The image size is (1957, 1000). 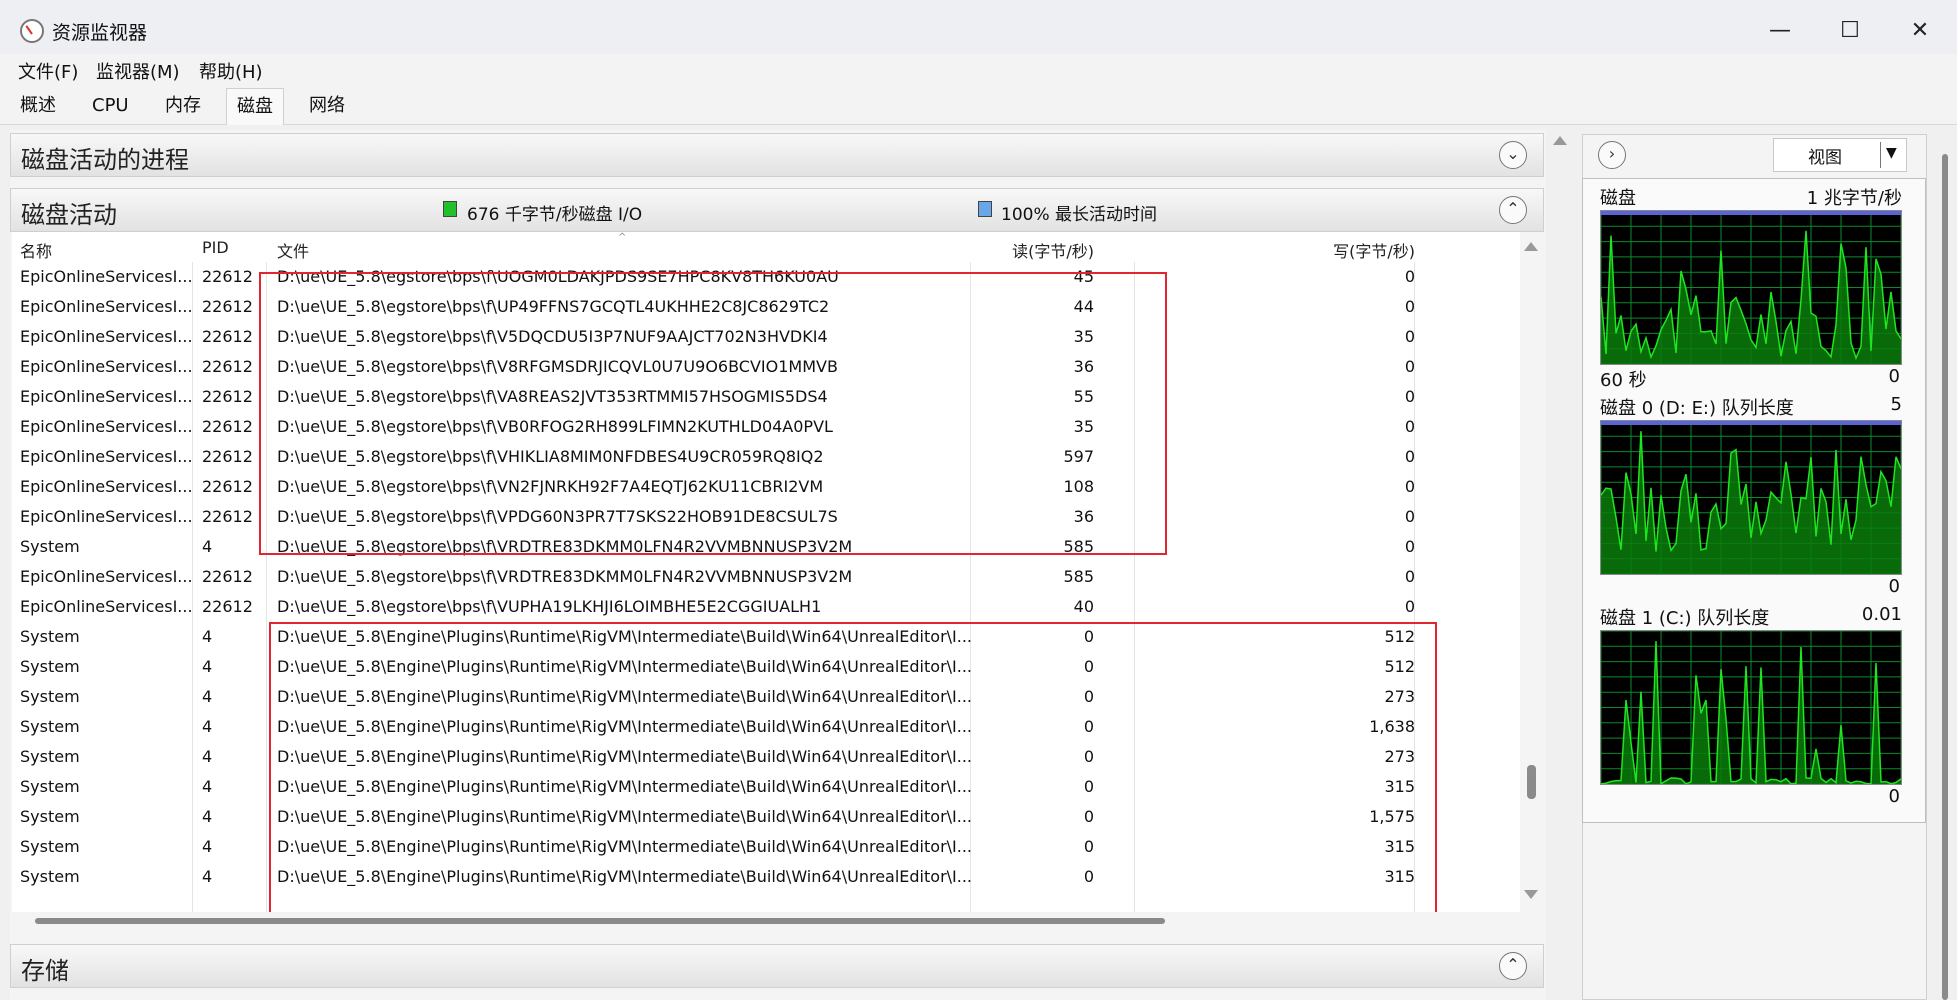 I want to click on column-header-name: 名称, so click(x=36, y=250).